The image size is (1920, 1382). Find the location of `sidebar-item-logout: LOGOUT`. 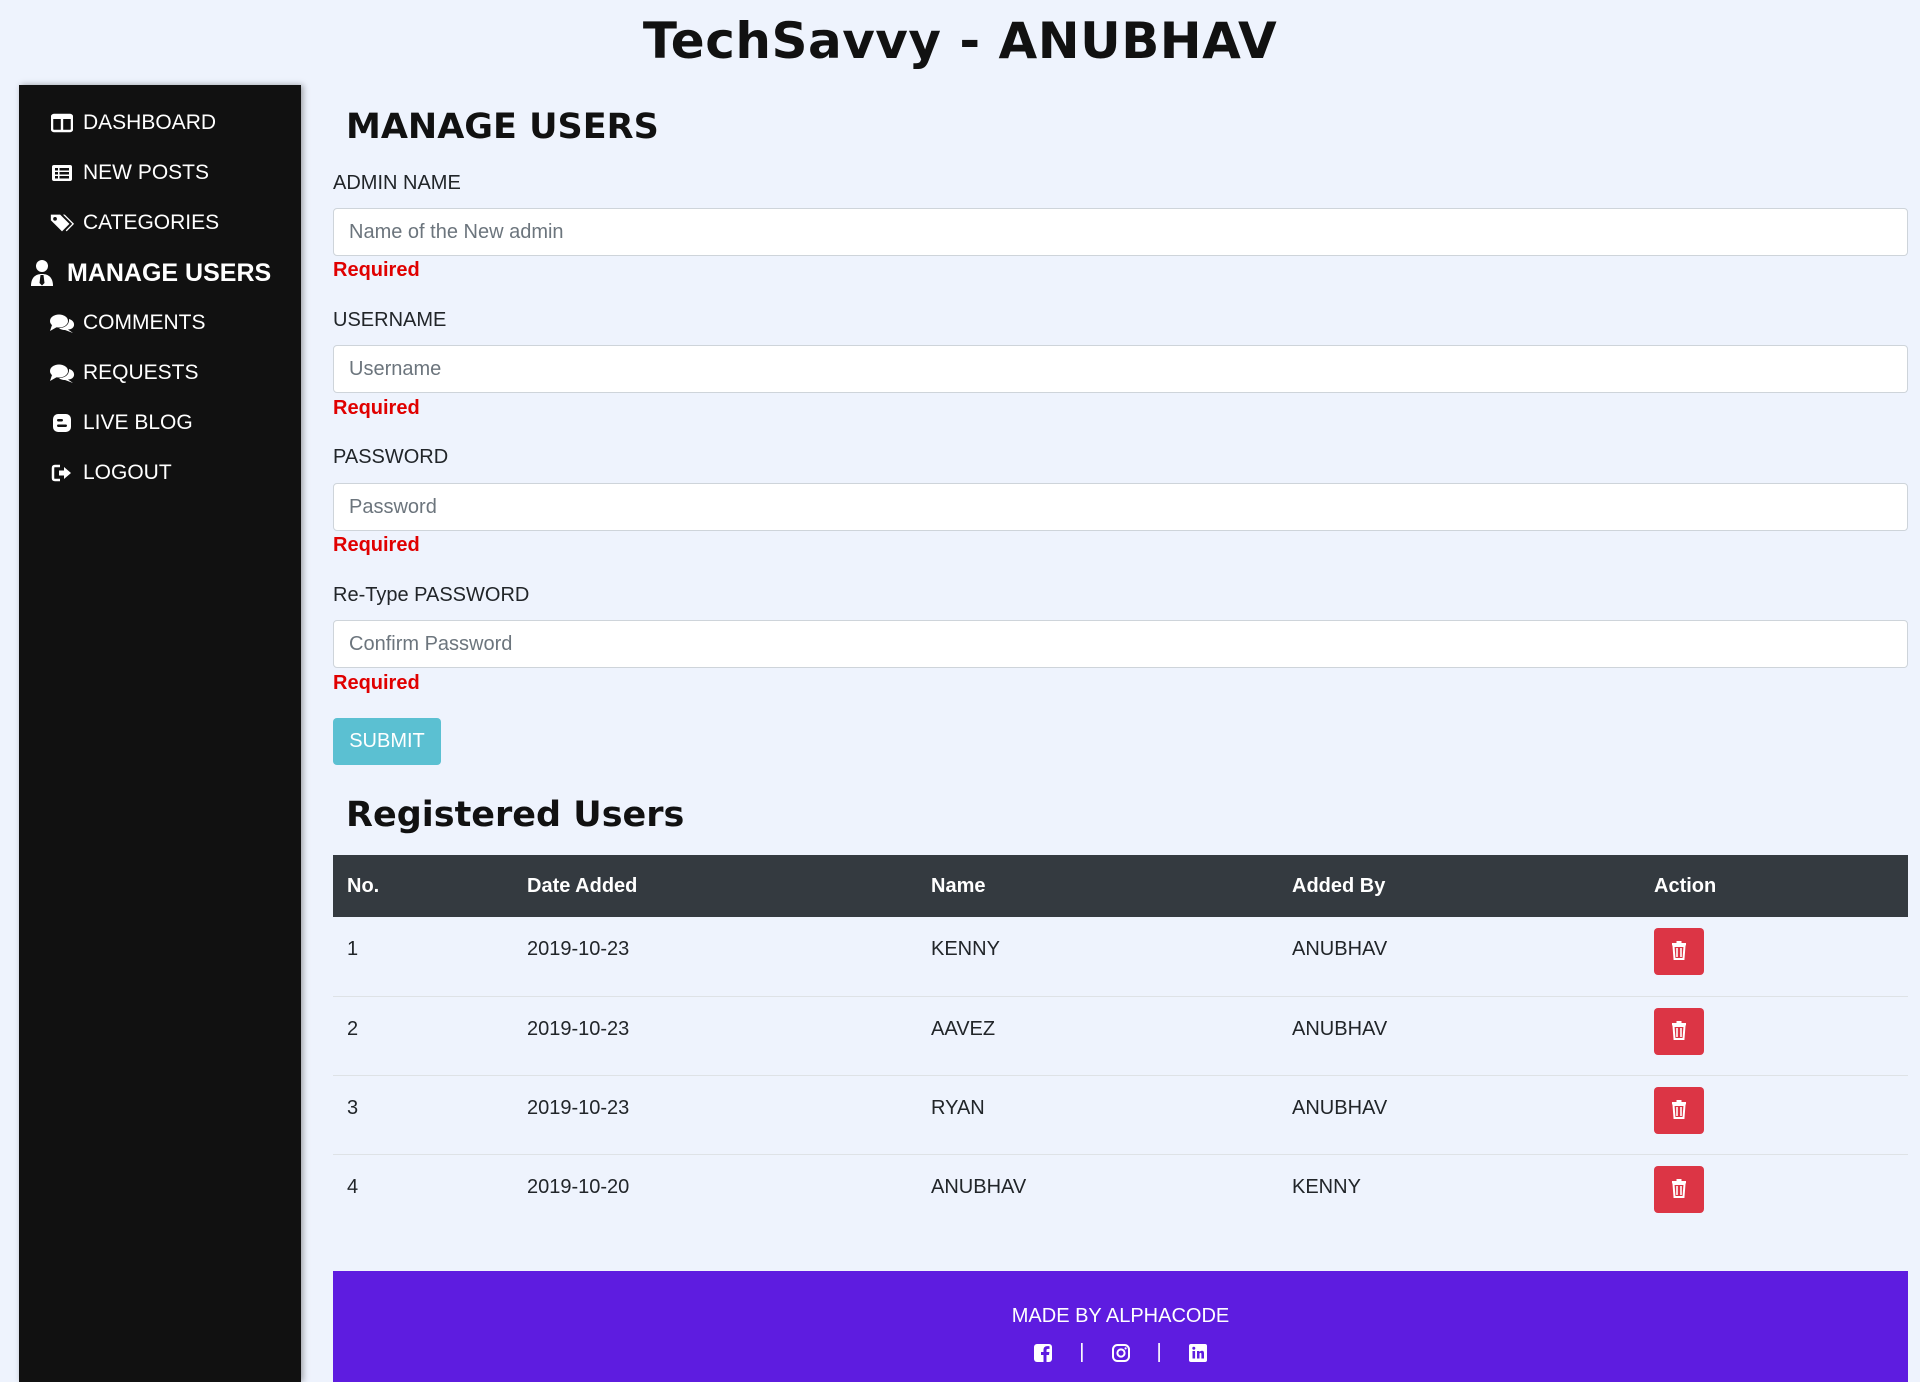

sidebar-item-logout: LOGOUT is located at coordinates (110, 473).